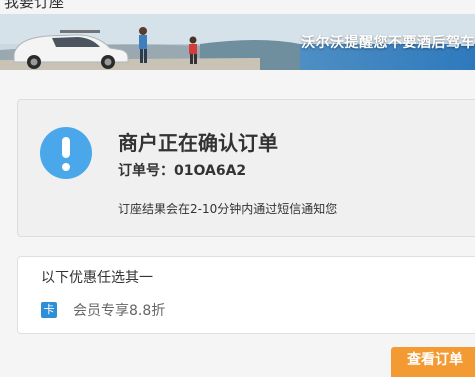  What do you see at coordinates (34, 5) in the screenshot?
I see `page-title: 我要订座` at bounding box center [34, 5].